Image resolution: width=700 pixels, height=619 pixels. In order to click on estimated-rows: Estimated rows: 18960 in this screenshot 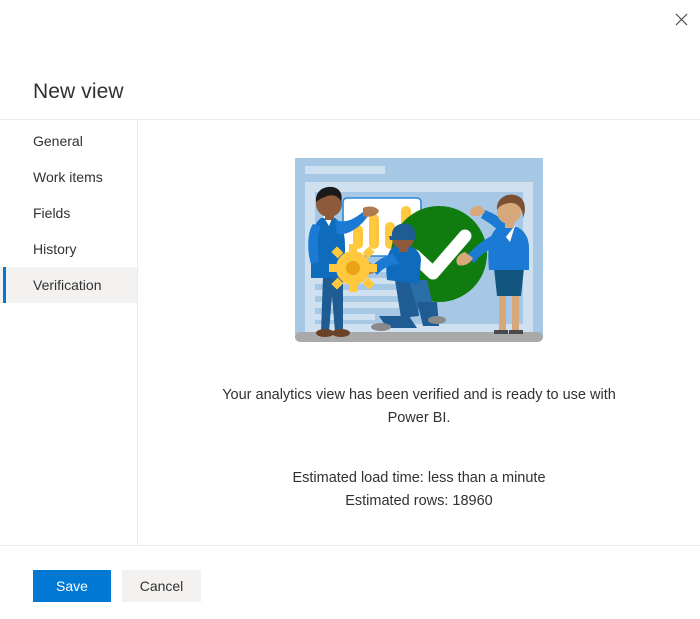, I will do `click(419, 500)`.